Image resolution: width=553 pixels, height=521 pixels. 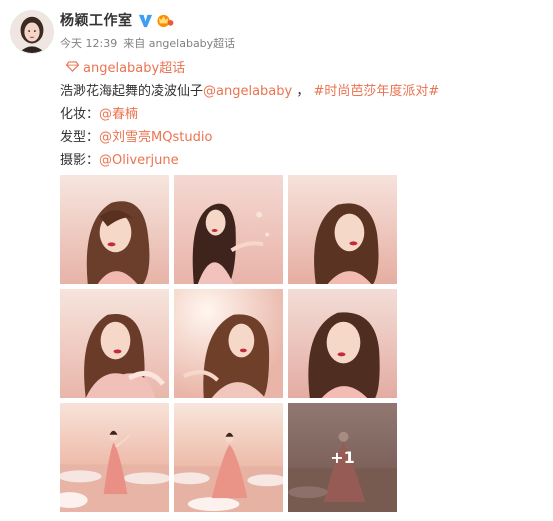 What do you see at coordinates (88, 43) in the screenshot?
I see `post-time: 今天 12:39` at bounding box center [88, 43].